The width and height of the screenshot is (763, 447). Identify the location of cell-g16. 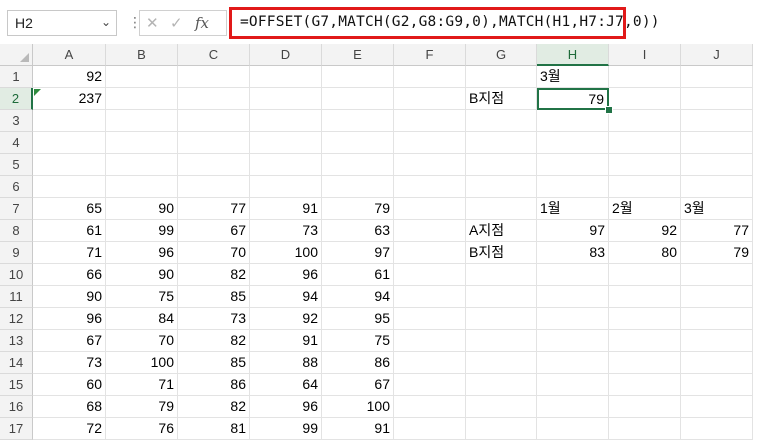
(501, 407).